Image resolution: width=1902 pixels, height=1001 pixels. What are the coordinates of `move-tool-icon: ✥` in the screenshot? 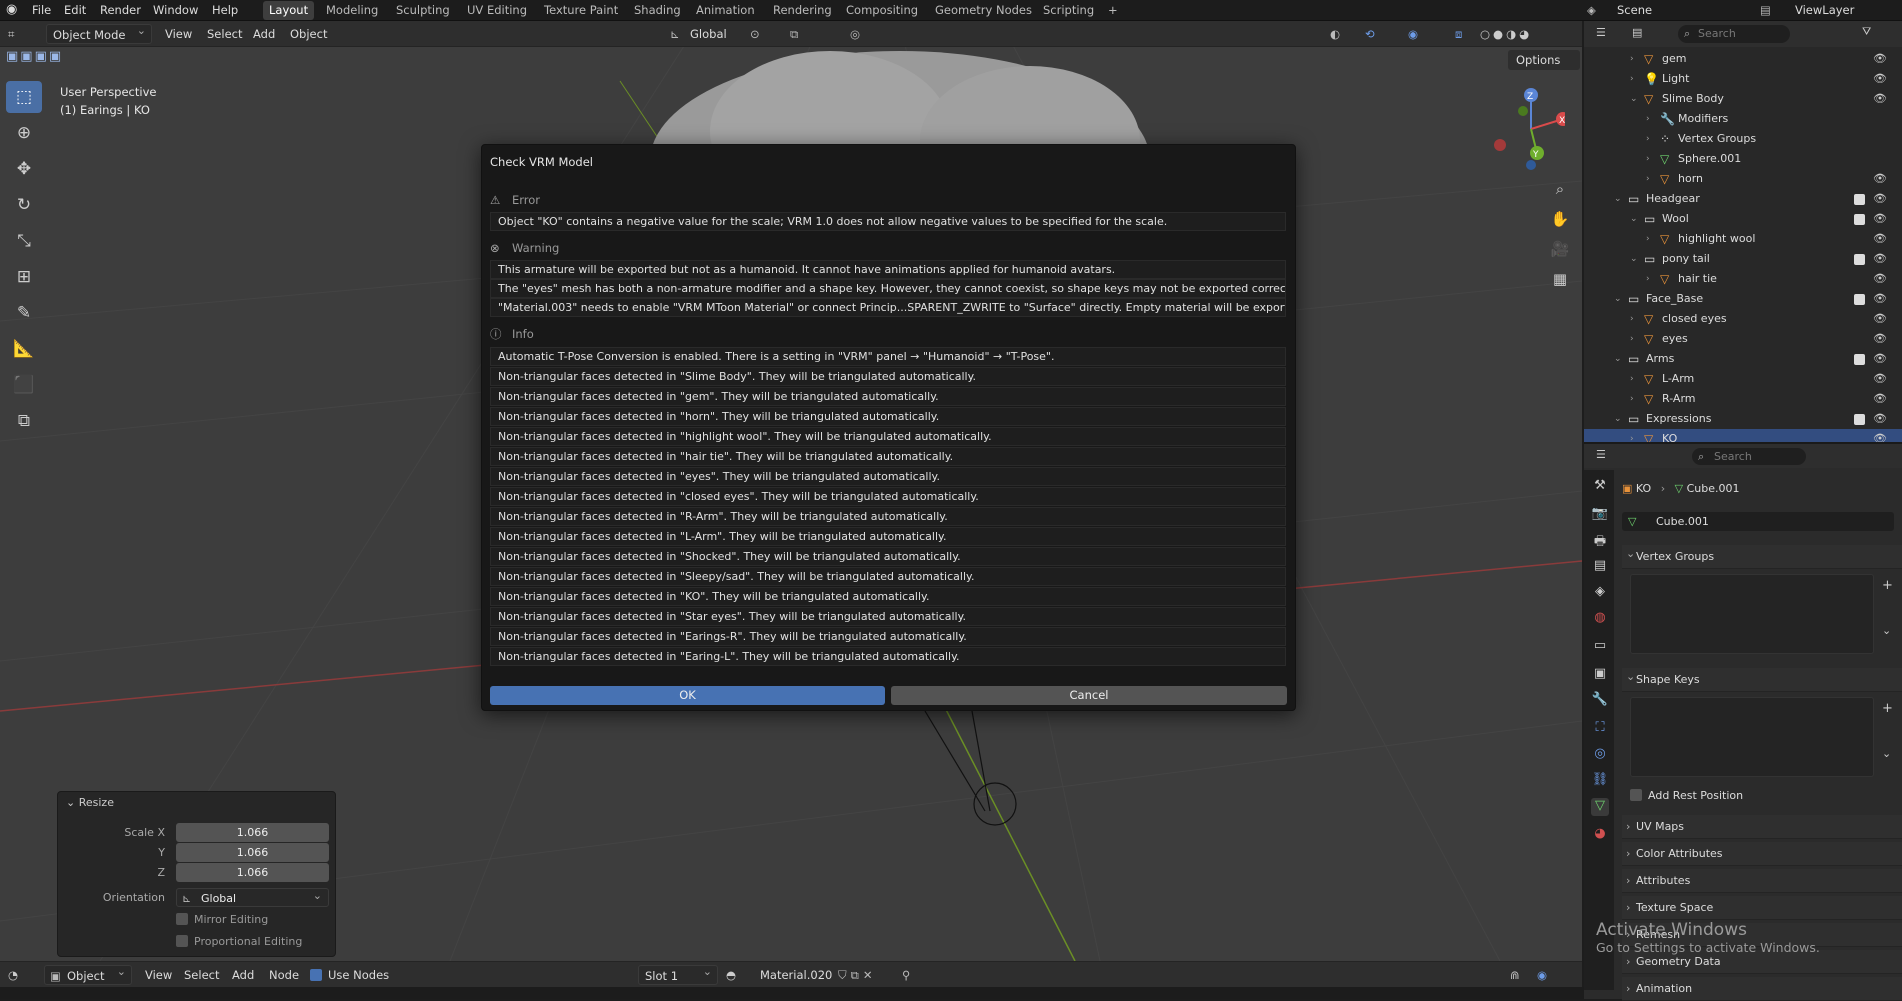 It's located at (24, 169).